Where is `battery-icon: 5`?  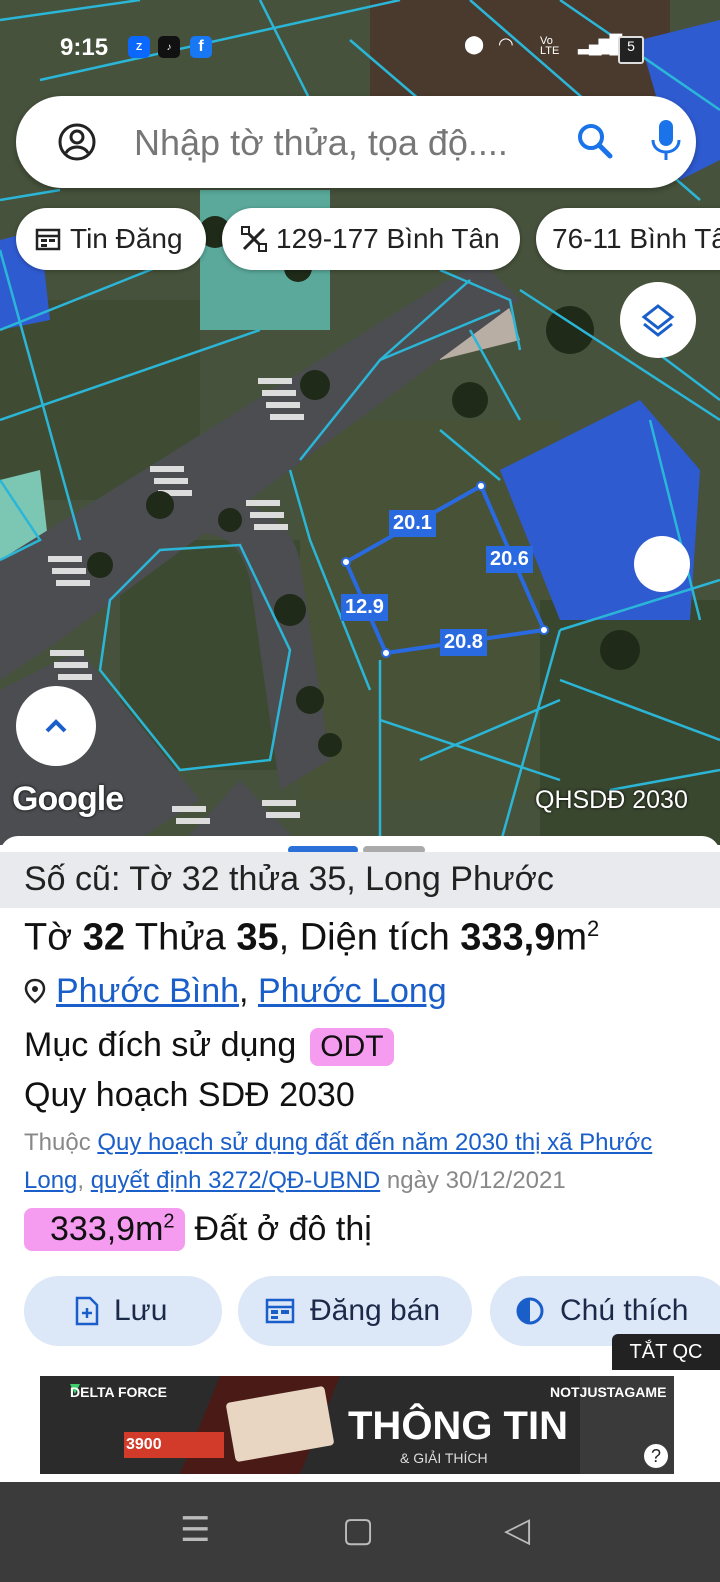 battery-icon: 5 is located at coordinates (631, 50).